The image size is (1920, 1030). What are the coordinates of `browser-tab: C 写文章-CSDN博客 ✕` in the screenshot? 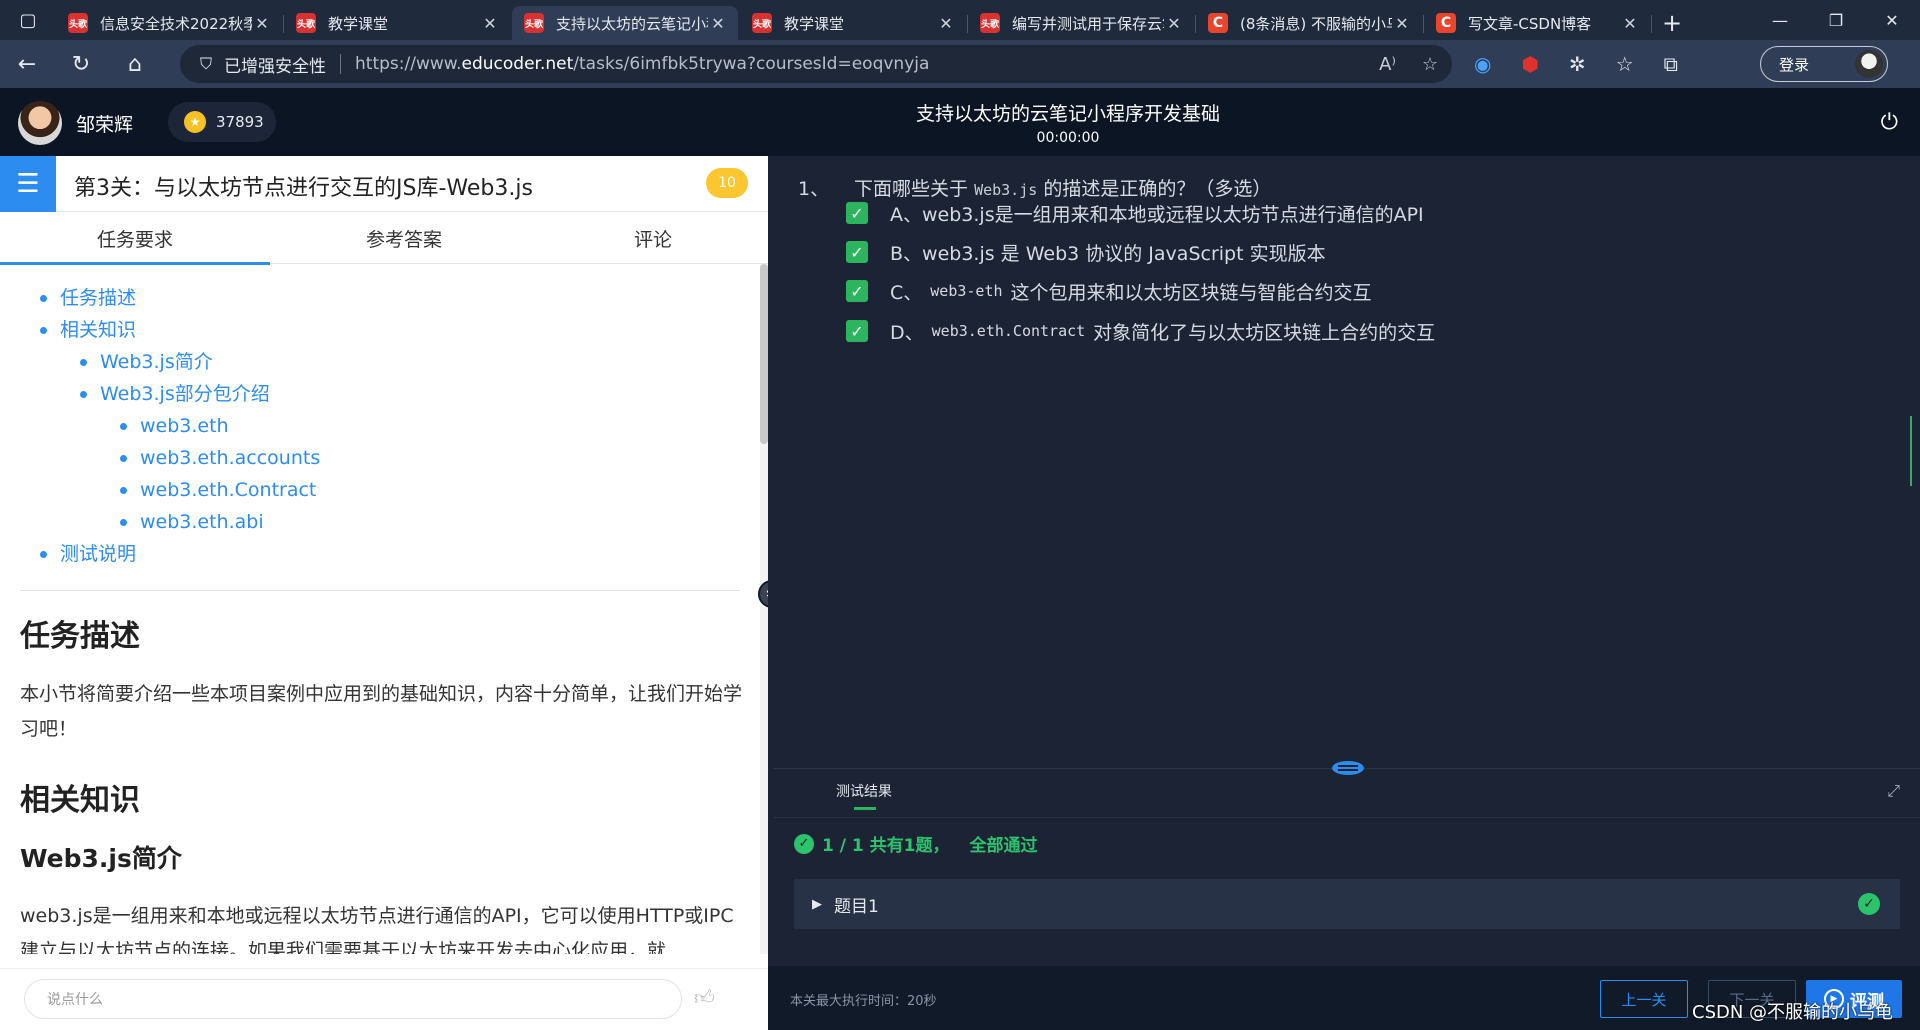 It's located at (1538, 23).